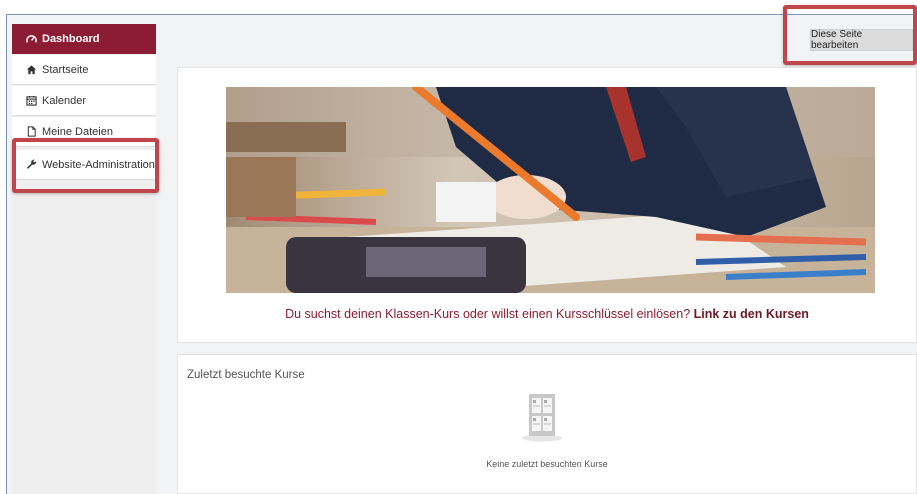  I want to click on calendar-icon, so click(31, 101).